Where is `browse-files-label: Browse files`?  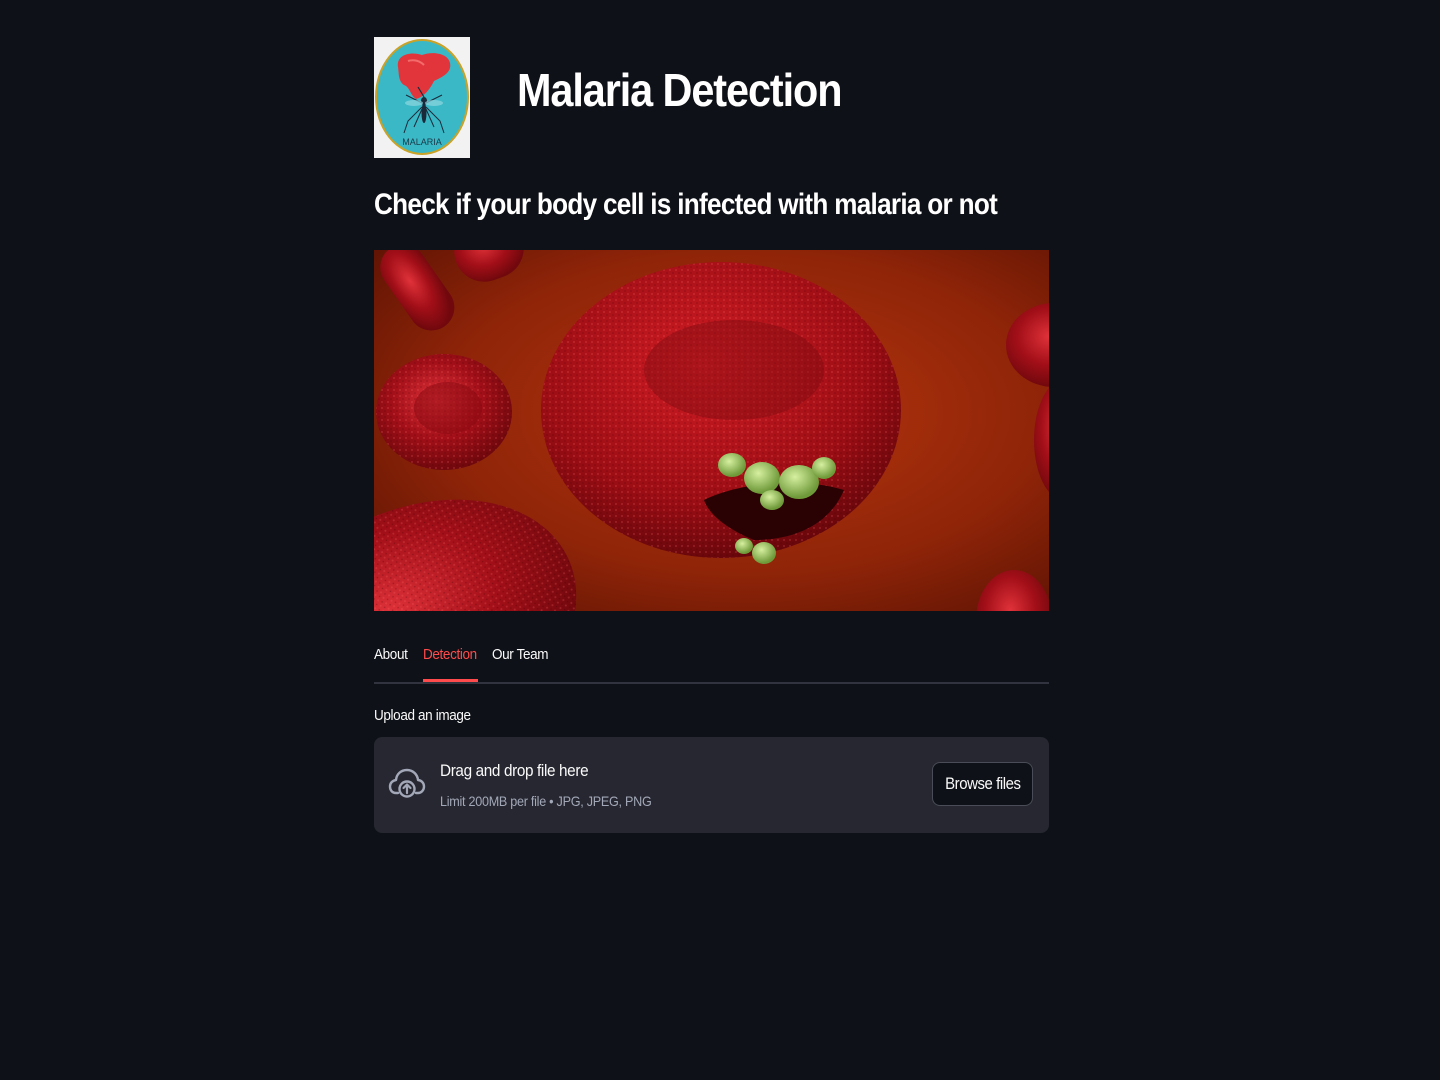
browse-files-label: Browse files is located at coordinates (982, 783).